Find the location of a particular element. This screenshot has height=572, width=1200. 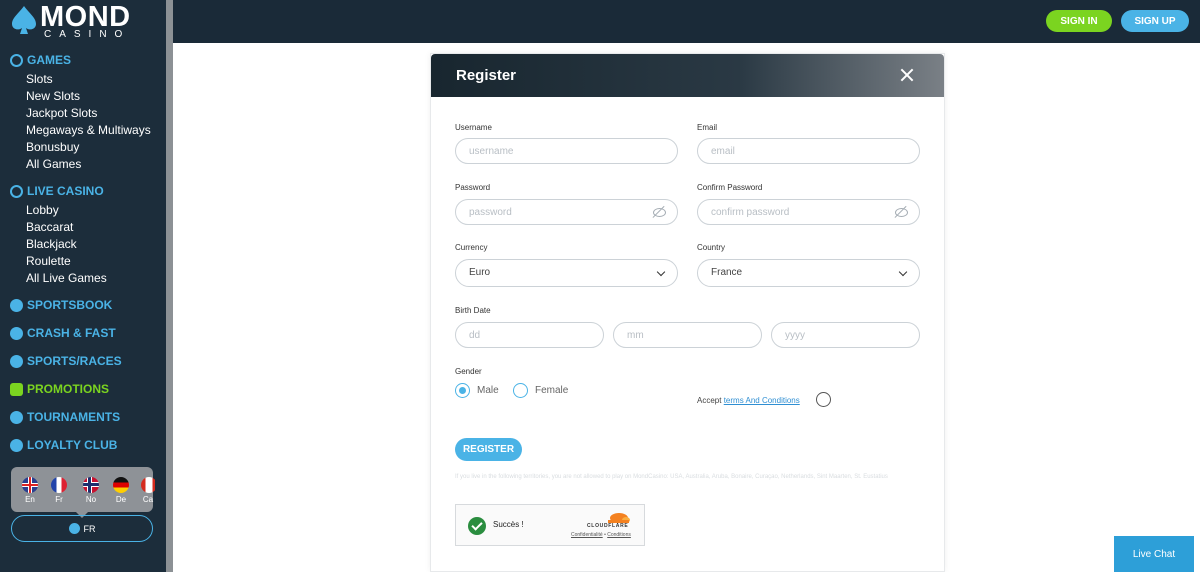

username-label: Username is located at coordinates (473, 127).